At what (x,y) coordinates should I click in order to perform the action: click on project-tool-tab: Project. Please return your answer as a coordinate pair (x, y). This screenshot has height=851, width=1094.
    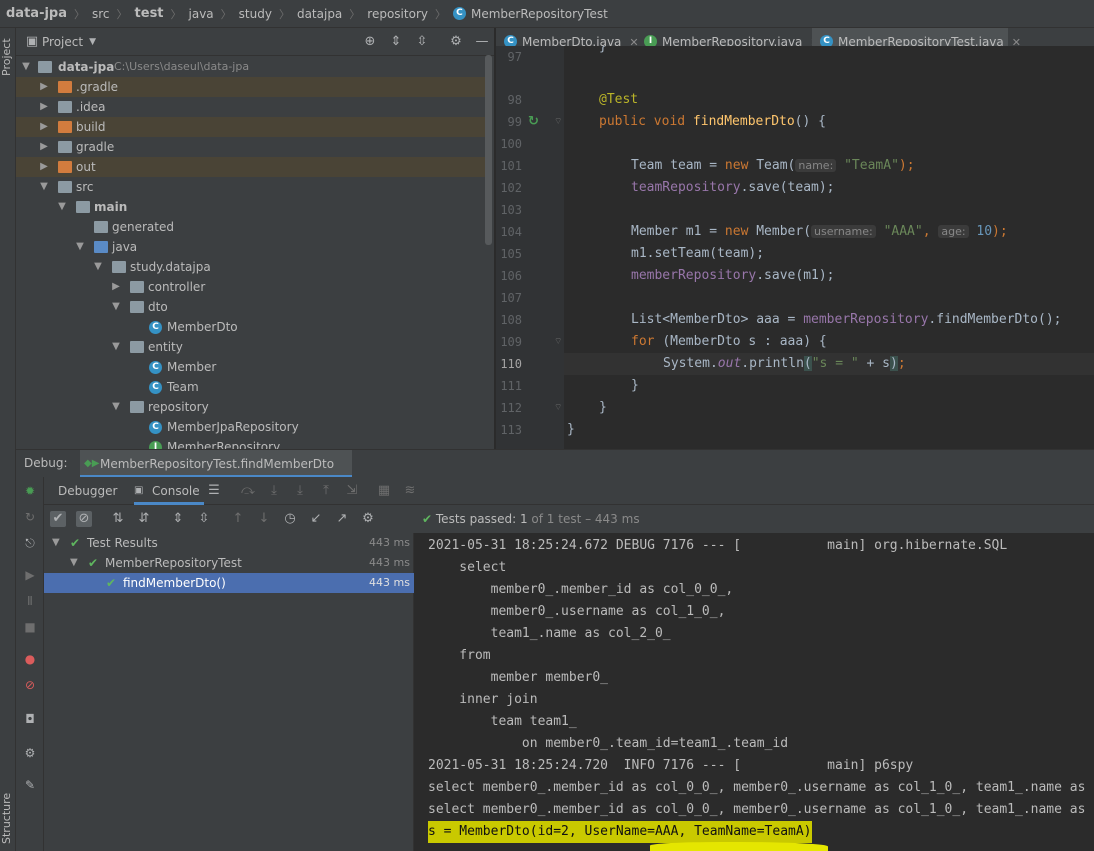
    Looking at the image, I should click on (8, 57).